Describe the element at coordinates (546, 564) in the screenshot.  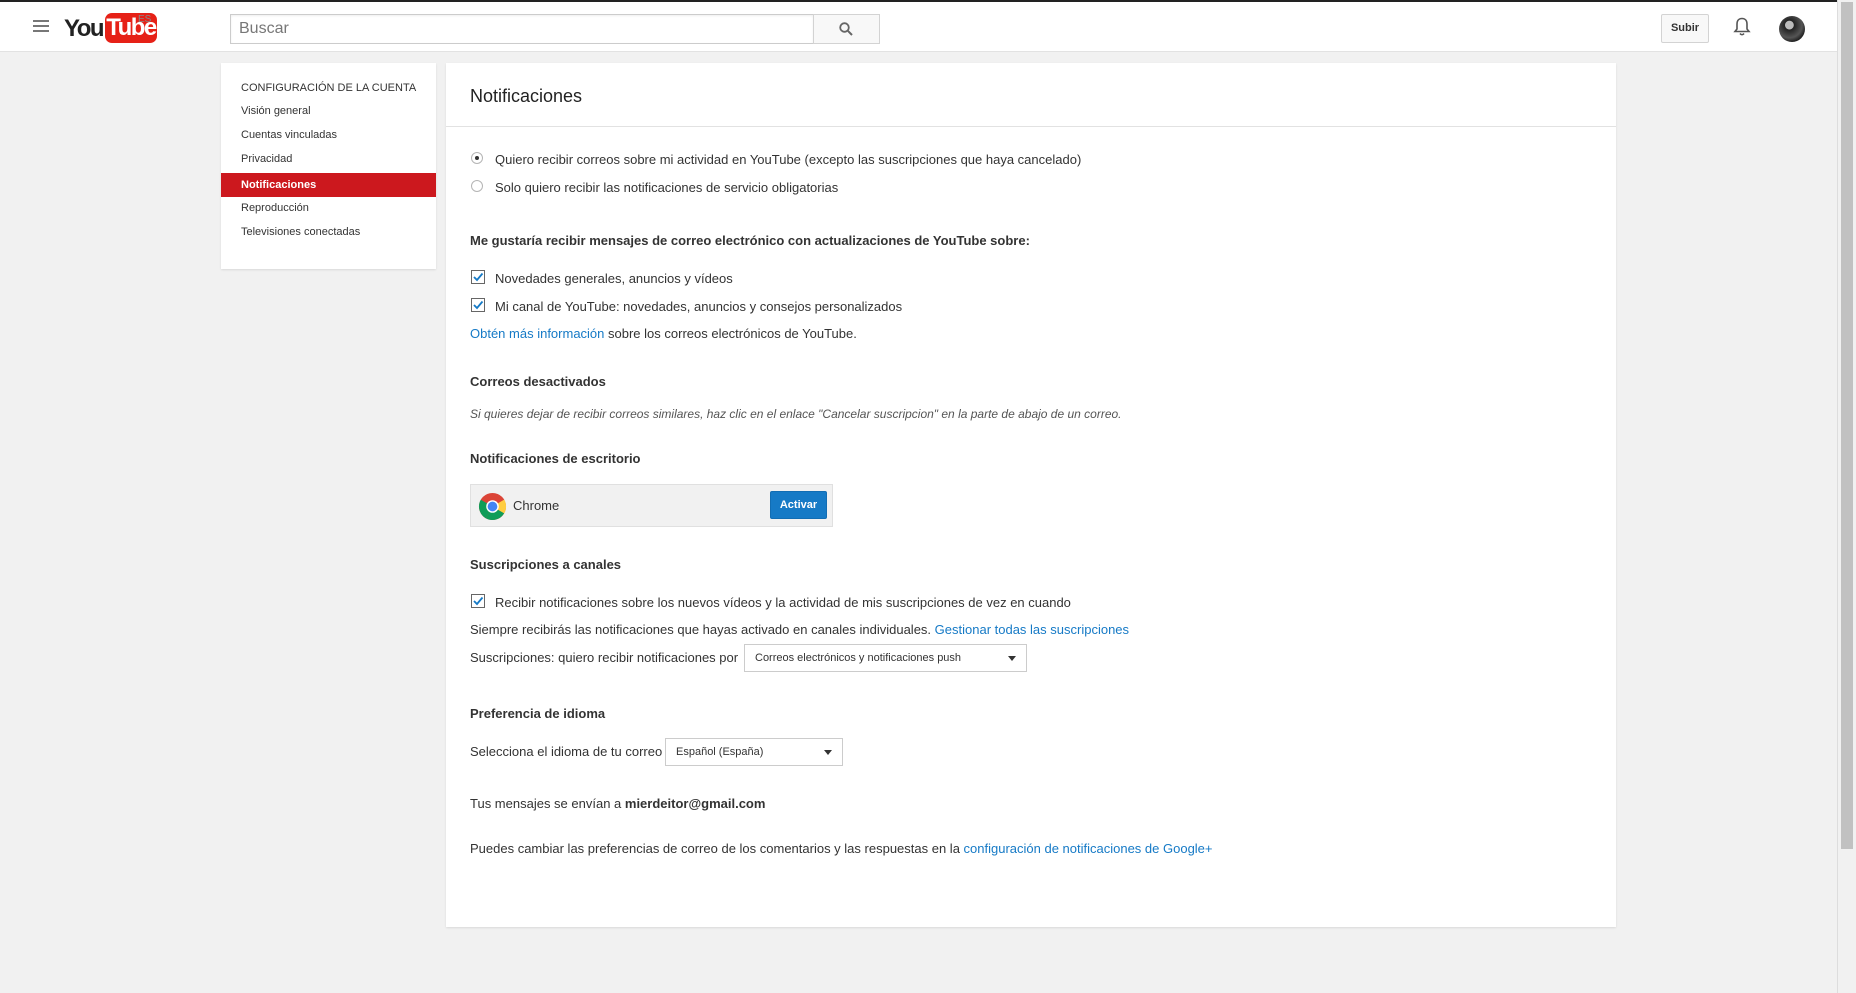
I see `subscriptions-heading: Suscripciones a canales` at that location.